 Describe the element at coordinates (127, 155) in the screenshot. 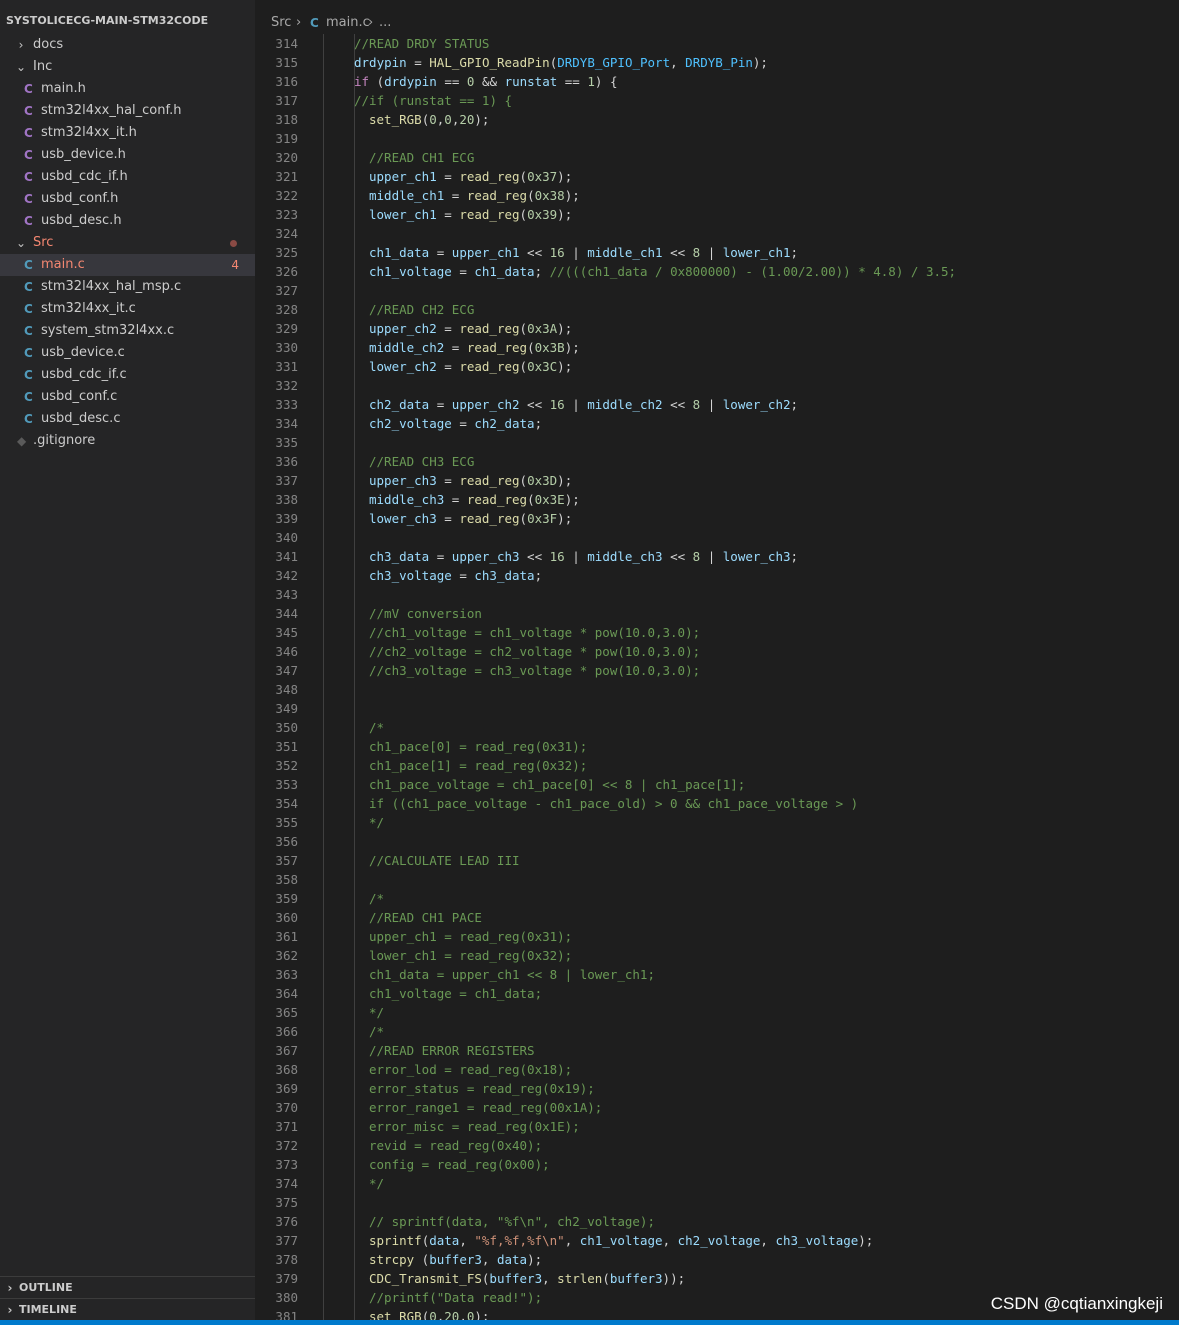

I see `tree-file: Cusb_device.h` at that location.